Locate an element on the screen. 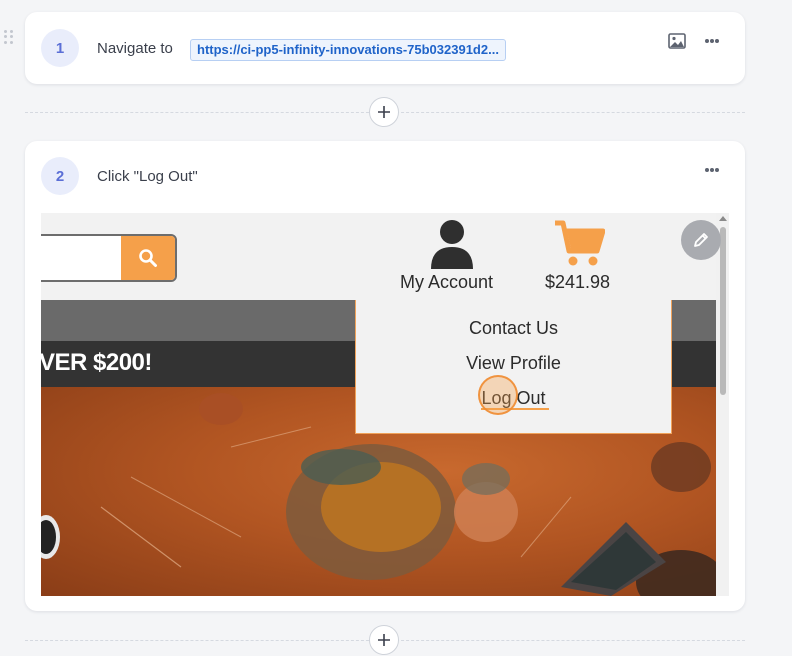 This screenshot has width=792, height=656. image-icon is located at coordinates (677, 41).